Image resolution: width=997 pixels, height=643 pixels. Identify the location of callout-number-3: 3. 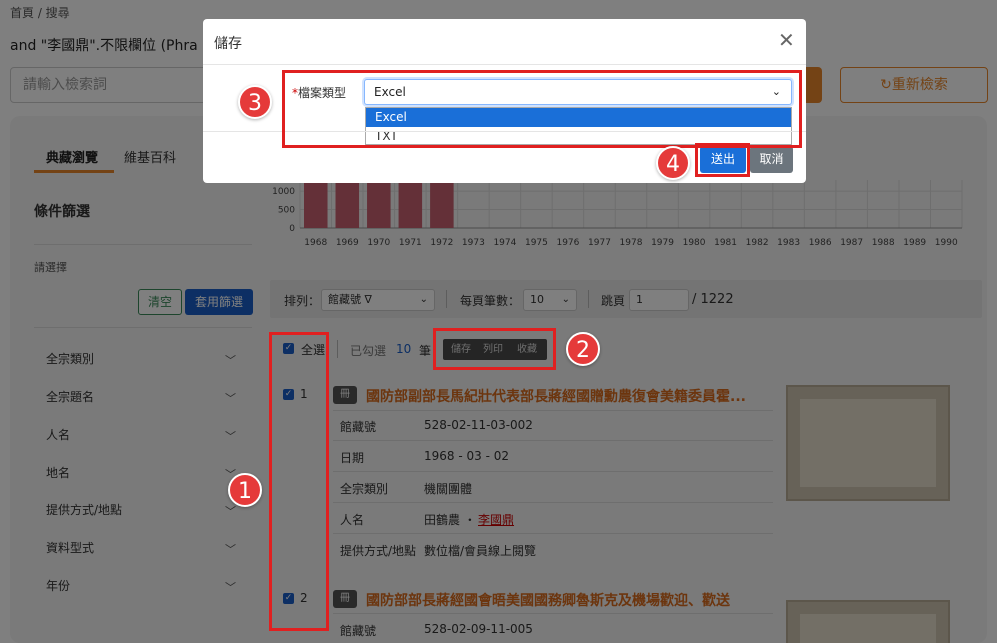
(255, 102).